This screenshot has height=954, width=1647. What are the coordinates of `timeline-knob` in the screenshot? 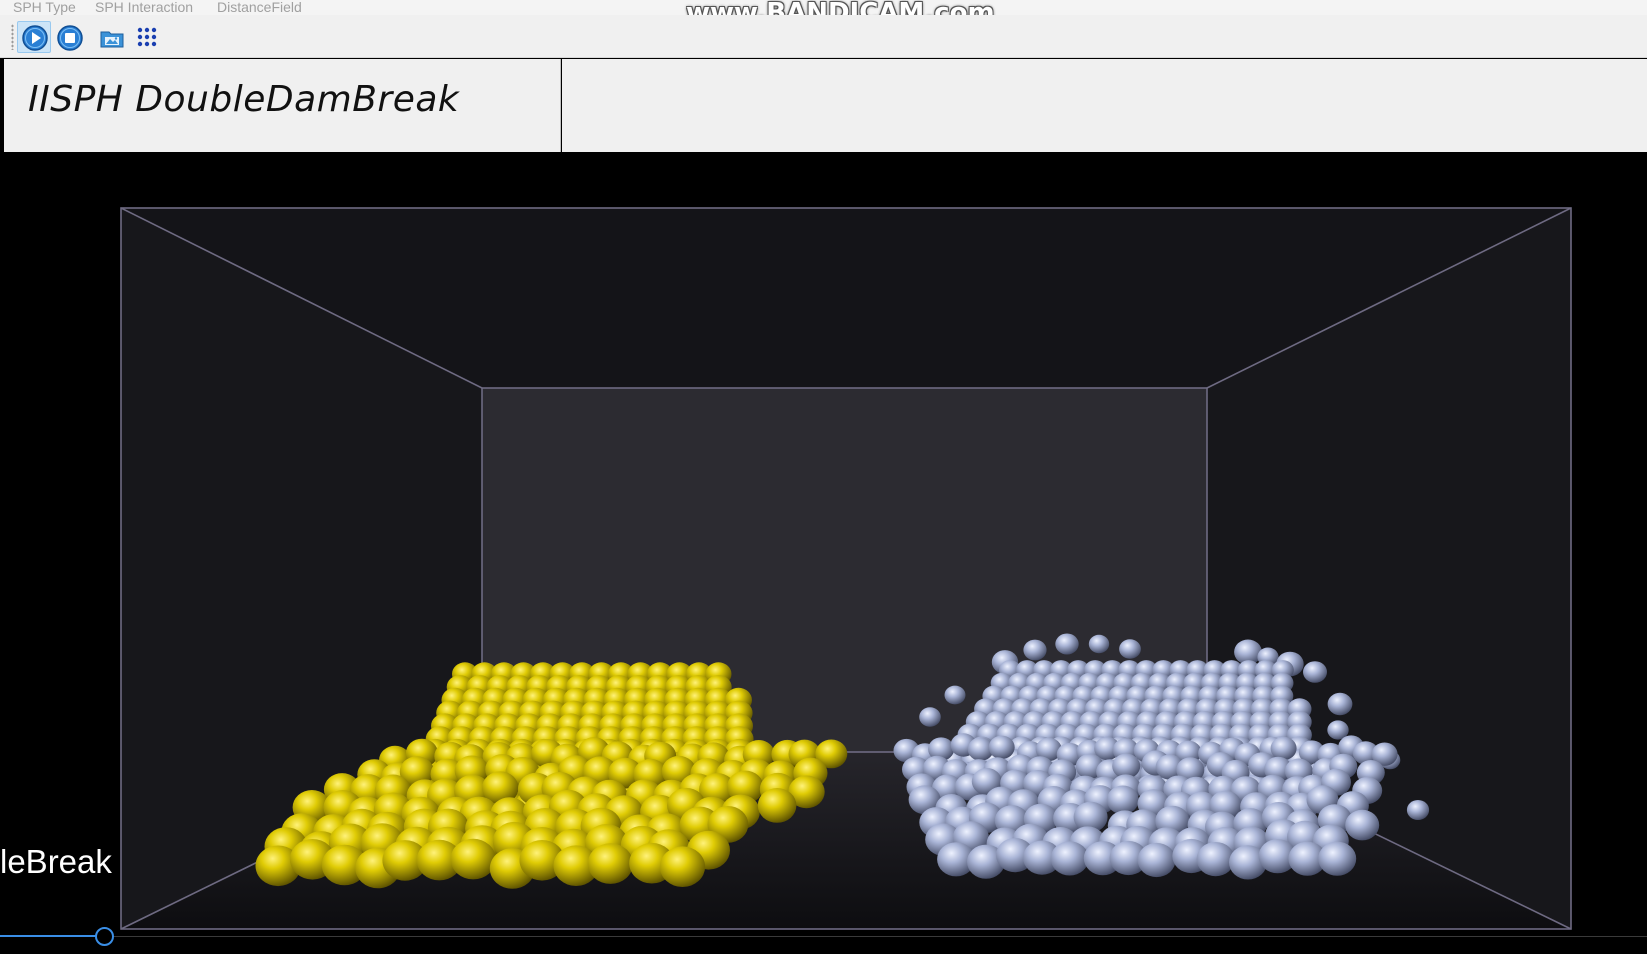 It's located at (104, 936).